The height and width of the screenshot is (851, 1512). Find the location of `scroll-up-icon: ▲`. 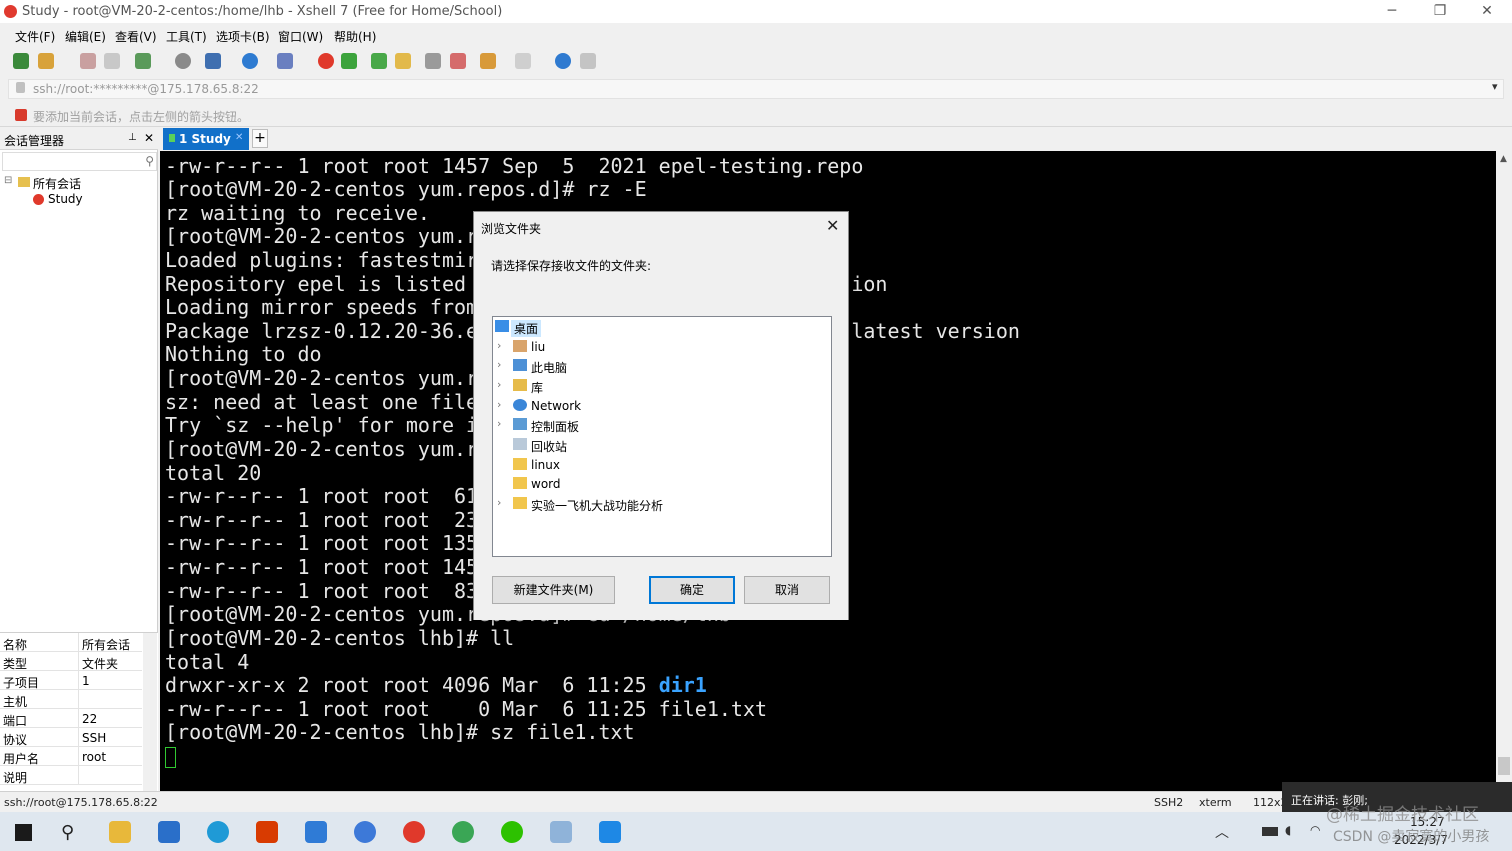

scroll-up-icon: ▲ is located at coordinates (1503, 159).